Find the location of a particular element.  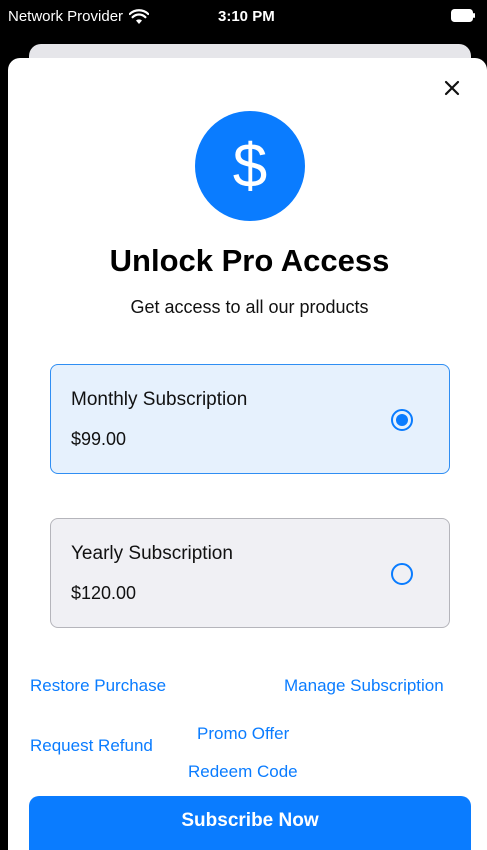

status-carrier: Network Provider is located at coordinates (79, 16).